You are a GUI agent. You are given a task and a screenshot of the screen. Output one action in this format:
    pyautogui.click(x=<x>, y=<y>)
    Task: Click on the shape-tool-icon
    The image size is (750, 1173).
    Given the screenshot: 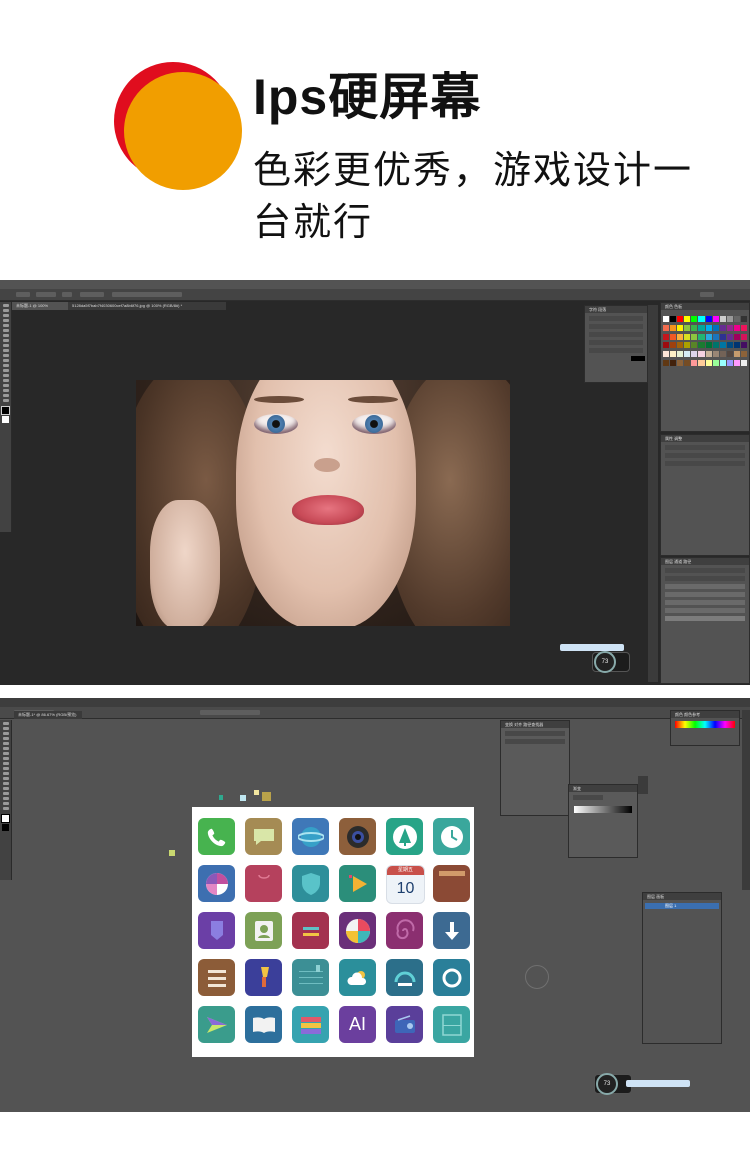 What is the action you would take?
    pyautogui.click(x=5, y=390)
    